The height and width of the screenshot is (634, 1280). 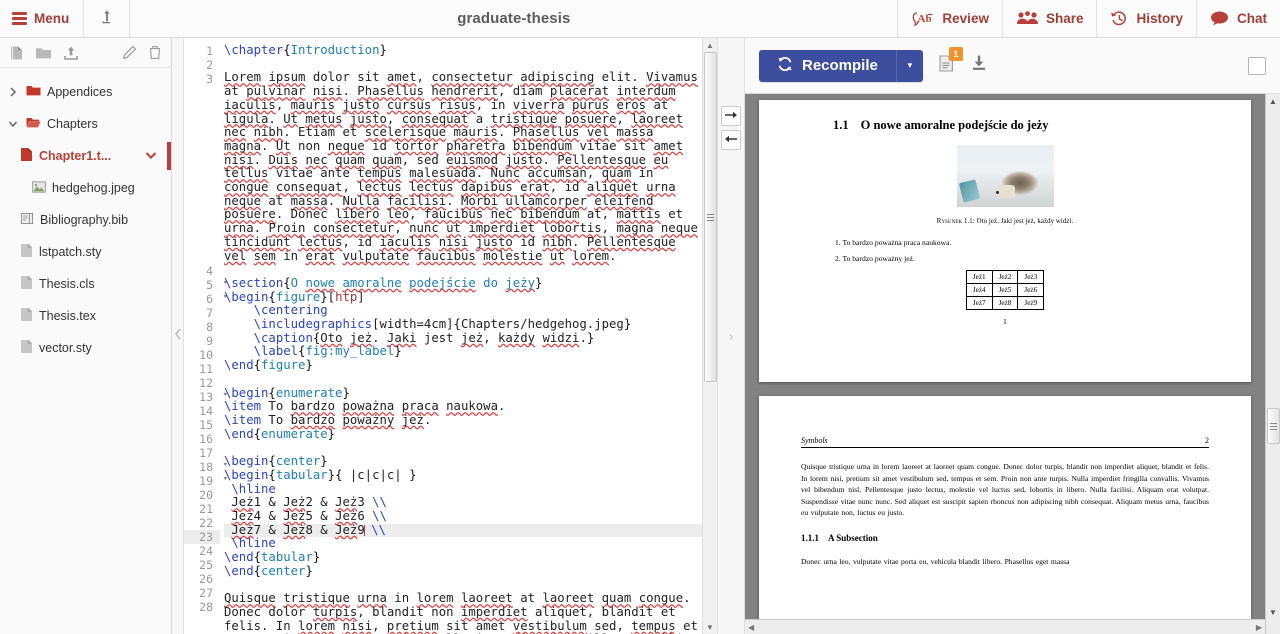 I want to click on rename-pencil-icon, so click(x=129, y=52).